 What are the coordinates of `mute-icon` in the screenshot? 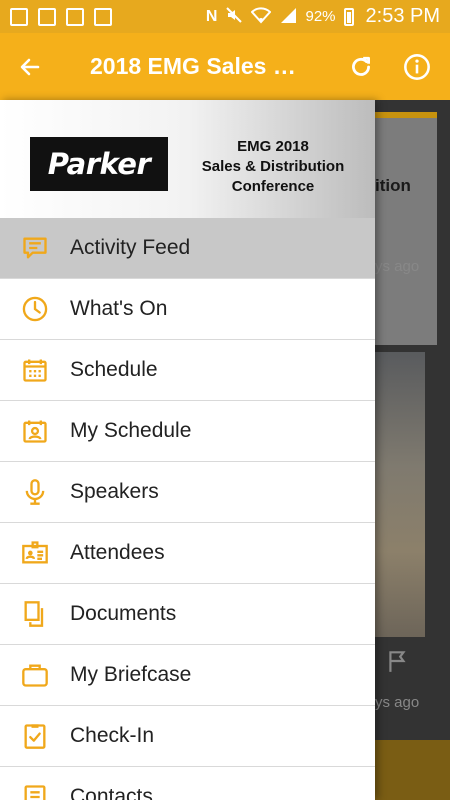 It's located at (234, 17).